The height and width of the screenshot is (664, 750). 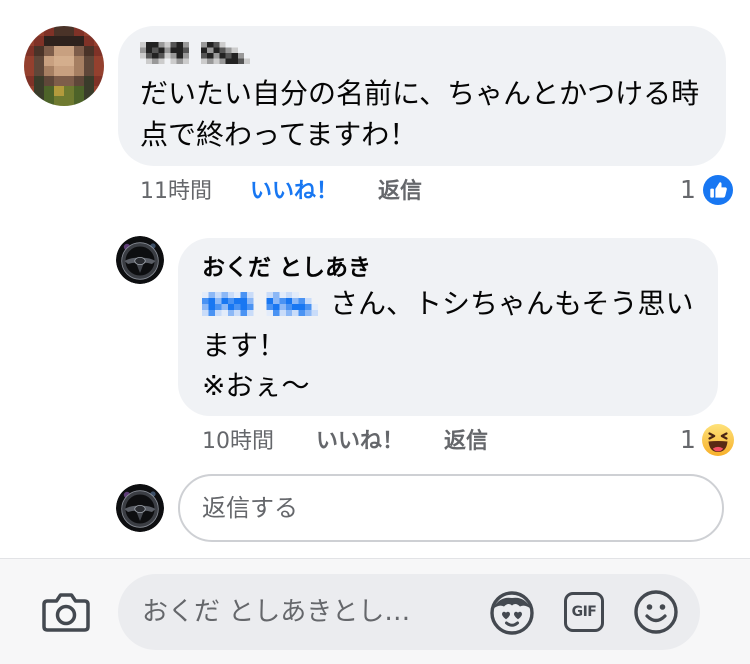 I want to click on reply-reply-button: 返信, so click(x=466, y=442).